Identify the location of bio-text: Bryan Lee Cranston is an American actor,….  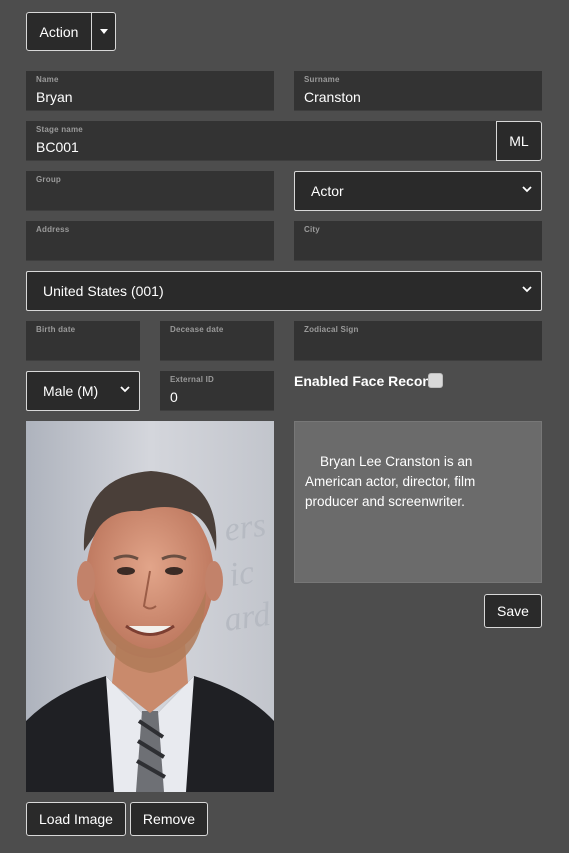
(392, 481).